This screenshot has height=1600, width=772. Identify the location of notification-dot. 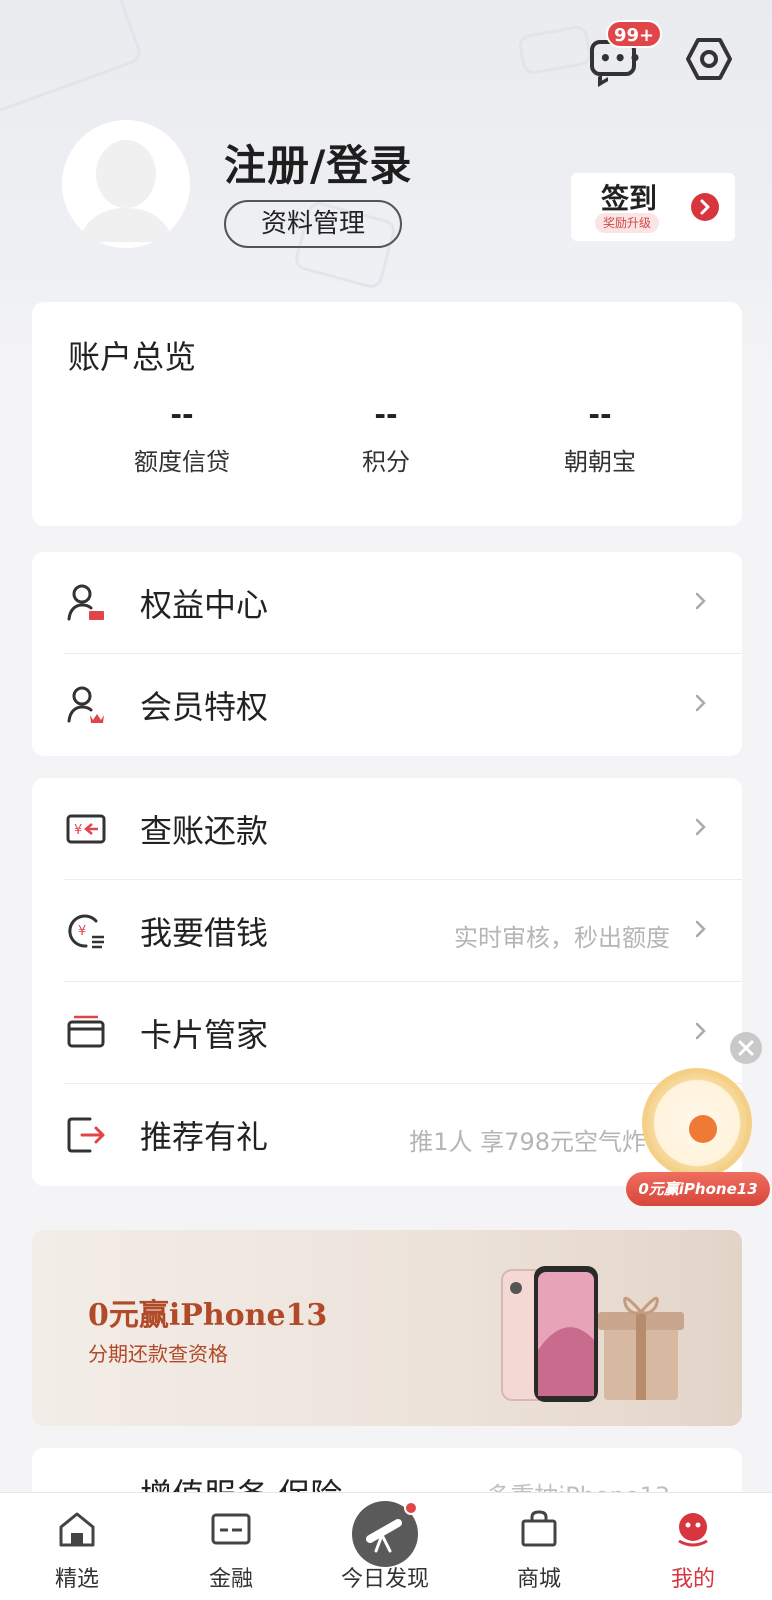
(411, 1508).